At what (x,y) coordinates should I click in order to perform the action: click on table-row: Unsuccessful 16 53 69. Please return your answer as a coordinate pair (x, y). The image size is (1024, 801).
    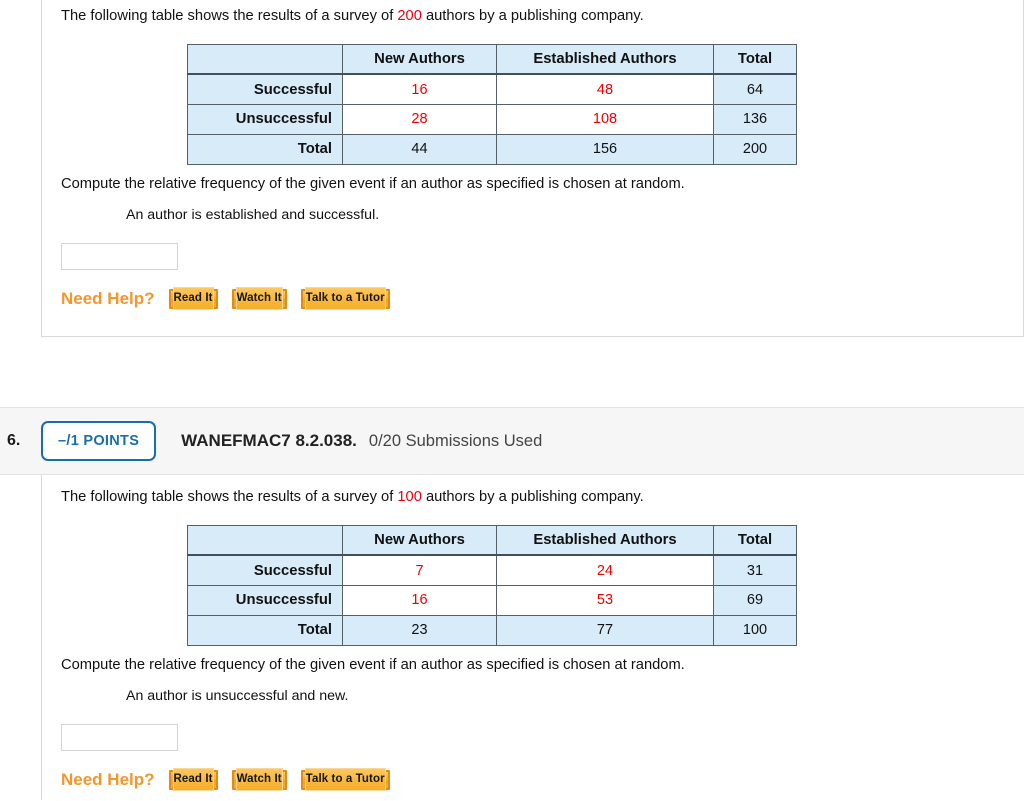
    Looking at the image, I should click on (492, 600).